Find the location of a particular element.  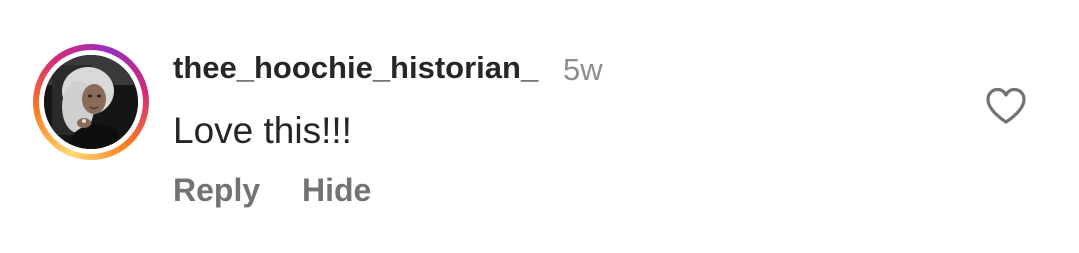

avatar-story-ring is located at coordinates (91, 102).